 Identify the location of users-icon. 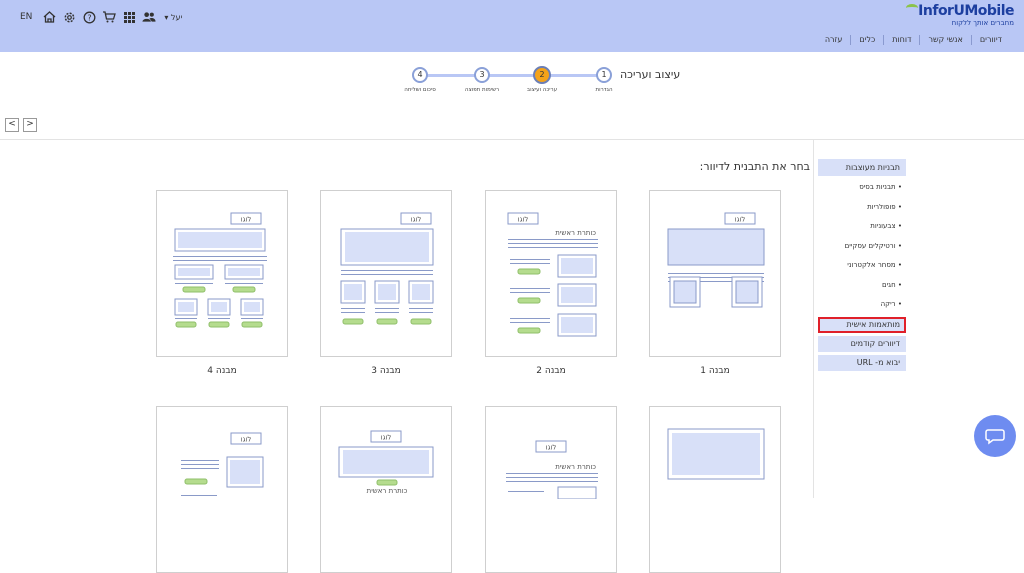
(149, 17).